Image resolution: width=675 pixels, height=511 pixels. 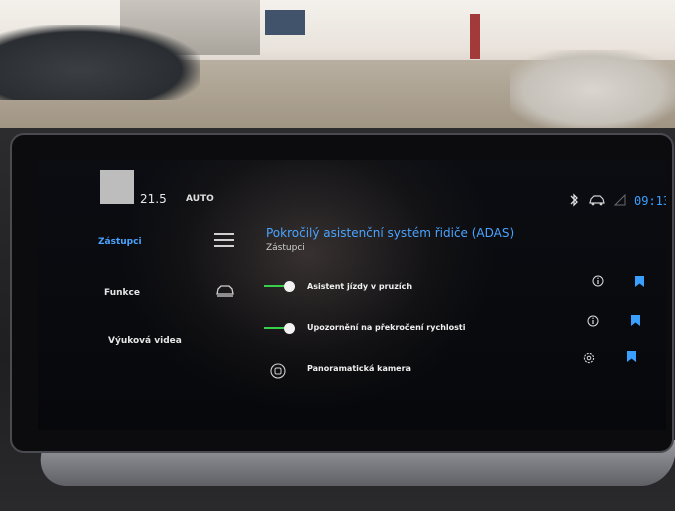 I want to click on user-avatar, so click(x=117, y=187).